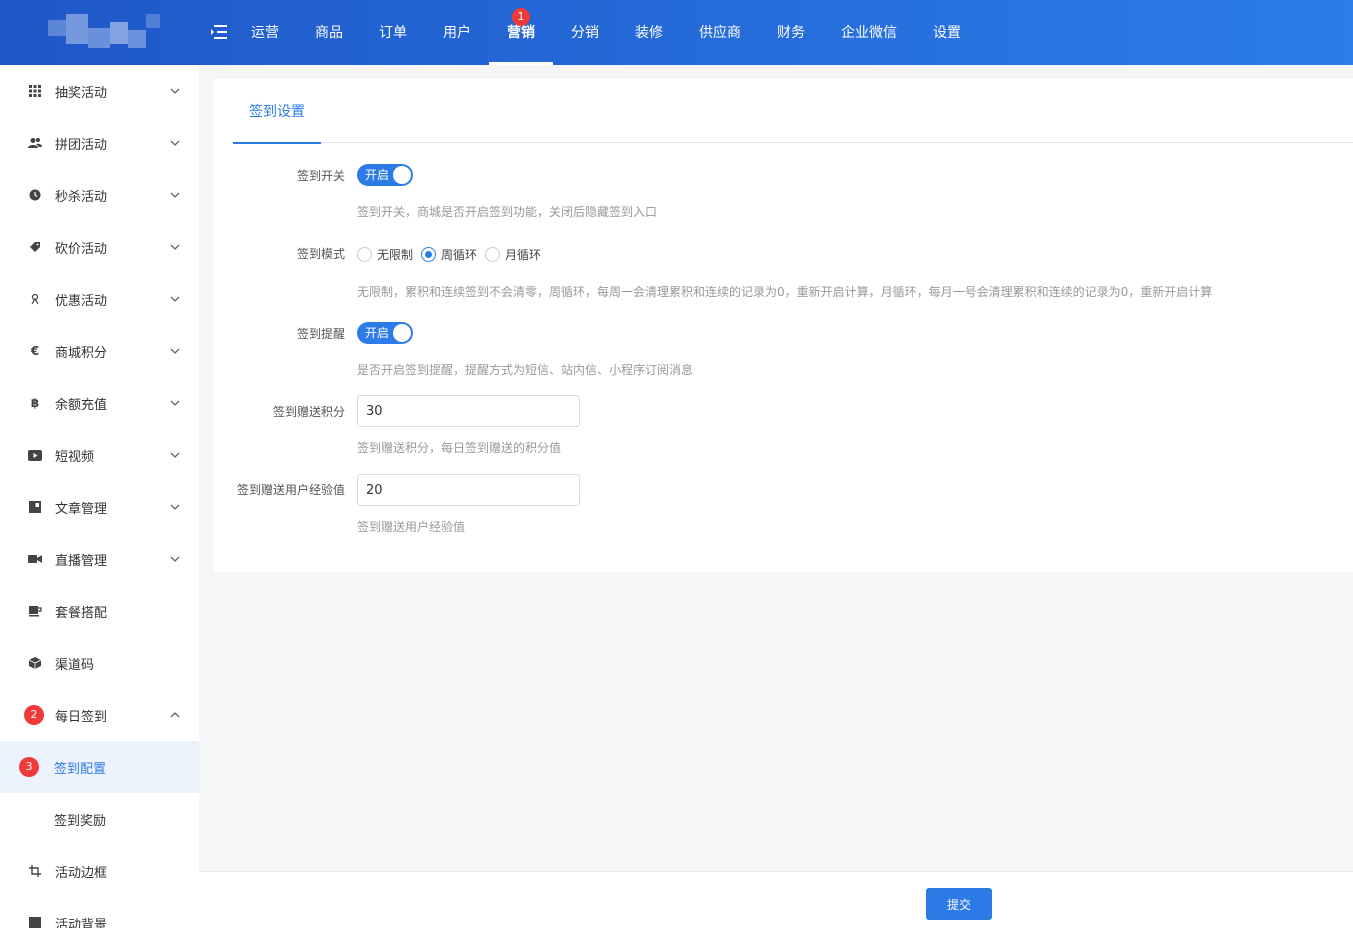 The image size is (1353, 928). I want to click on nav-item-decoration: 装修, so click(649, 32).